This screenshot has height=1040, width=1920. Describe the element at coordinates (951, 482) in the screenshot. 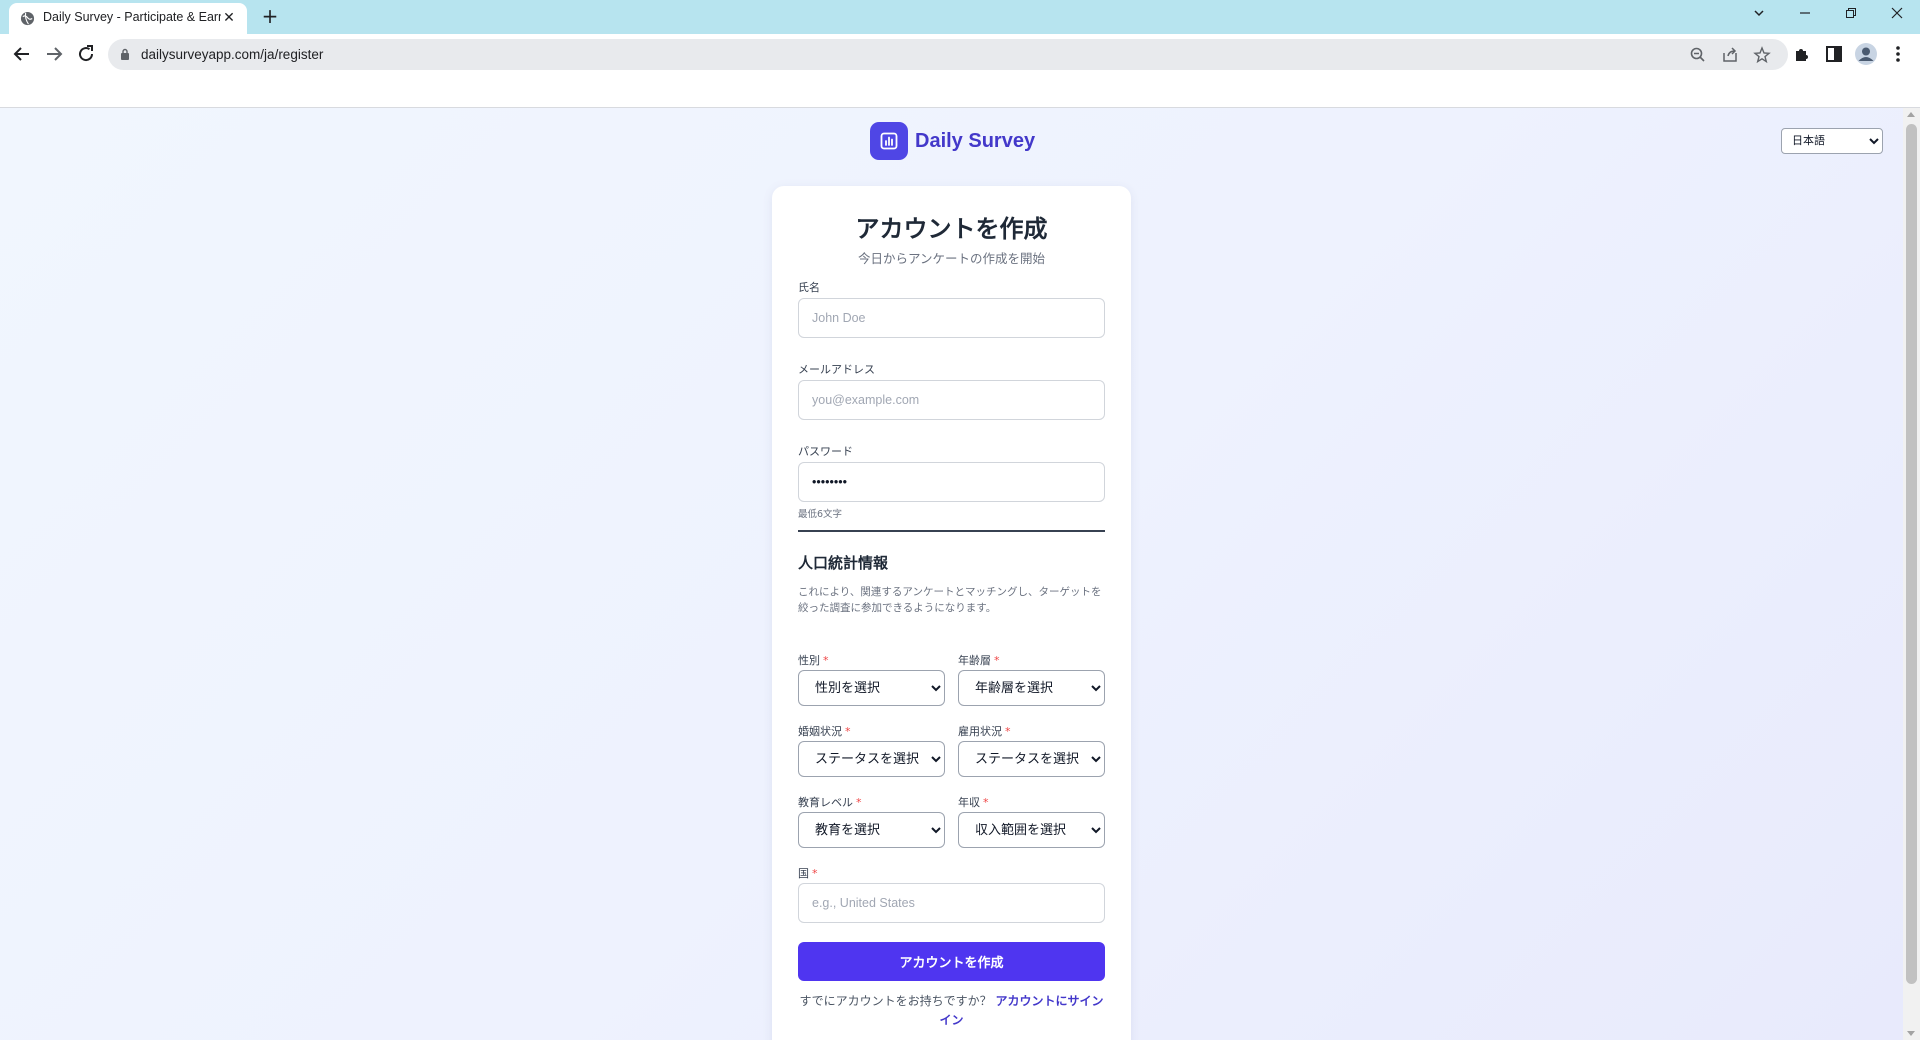

I see `password-input` at that location.